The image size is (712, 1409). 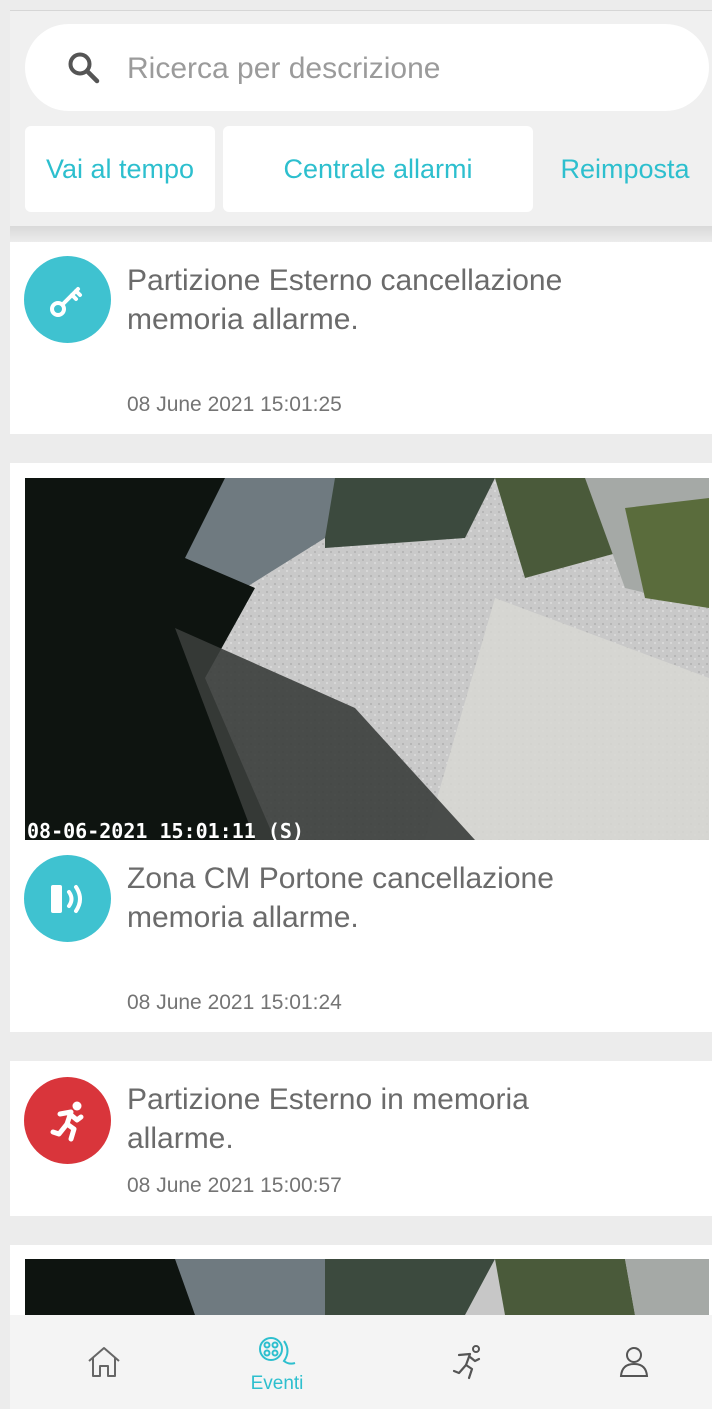 I want to click on home-icon, so click(x=104, y=1362).